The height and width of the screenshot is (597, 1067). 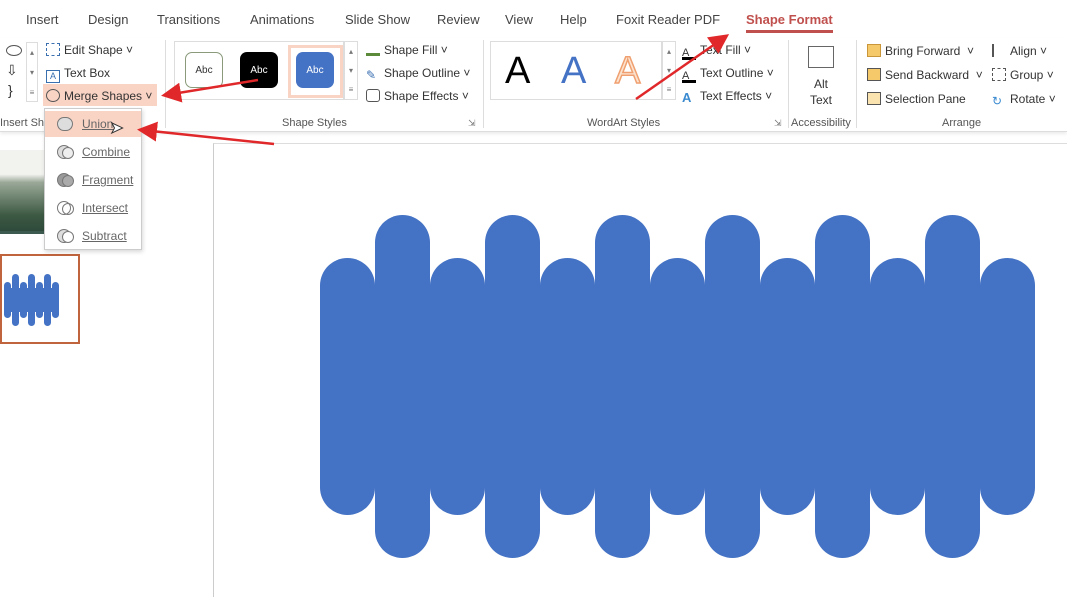 What do you see at coordinates (433, 90) in the screenshot?
I see `annotation-arrows` at bounding box center [433, 90].